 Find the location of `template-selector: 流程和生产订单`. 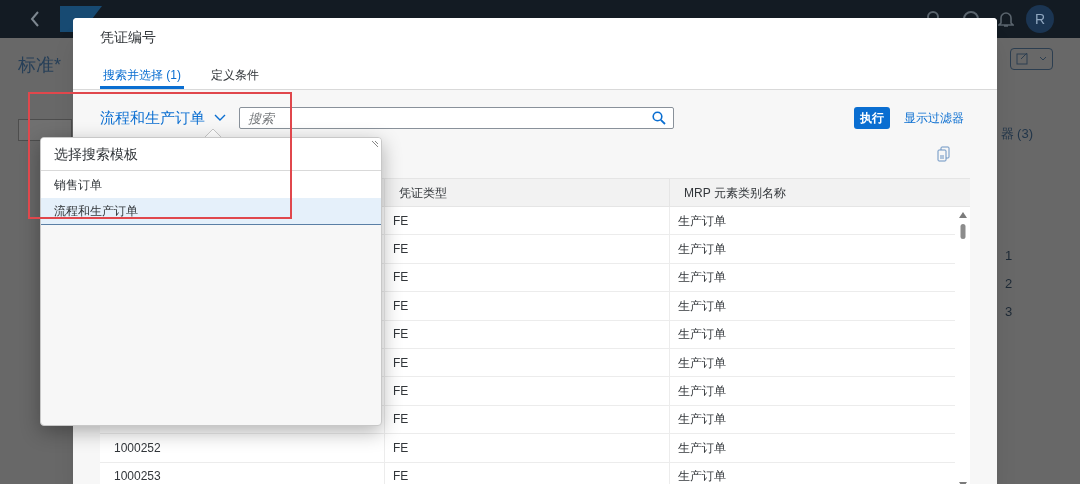

template-selector: 流程和生产订单 is located at coordinates (163, 118).